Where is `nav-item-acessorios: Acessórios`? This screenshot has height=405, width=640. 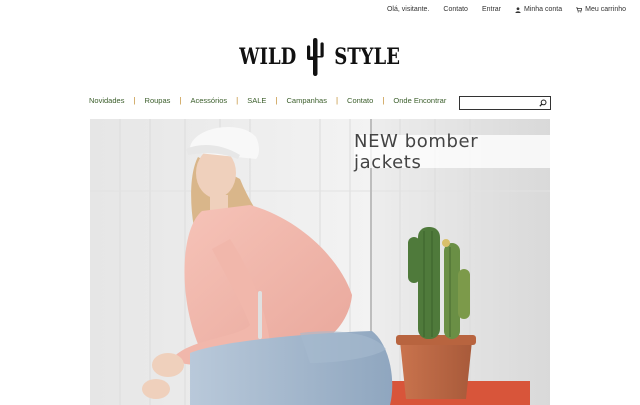
nav-item-acessorios: Acessórios is located at coordinates (208, 100).